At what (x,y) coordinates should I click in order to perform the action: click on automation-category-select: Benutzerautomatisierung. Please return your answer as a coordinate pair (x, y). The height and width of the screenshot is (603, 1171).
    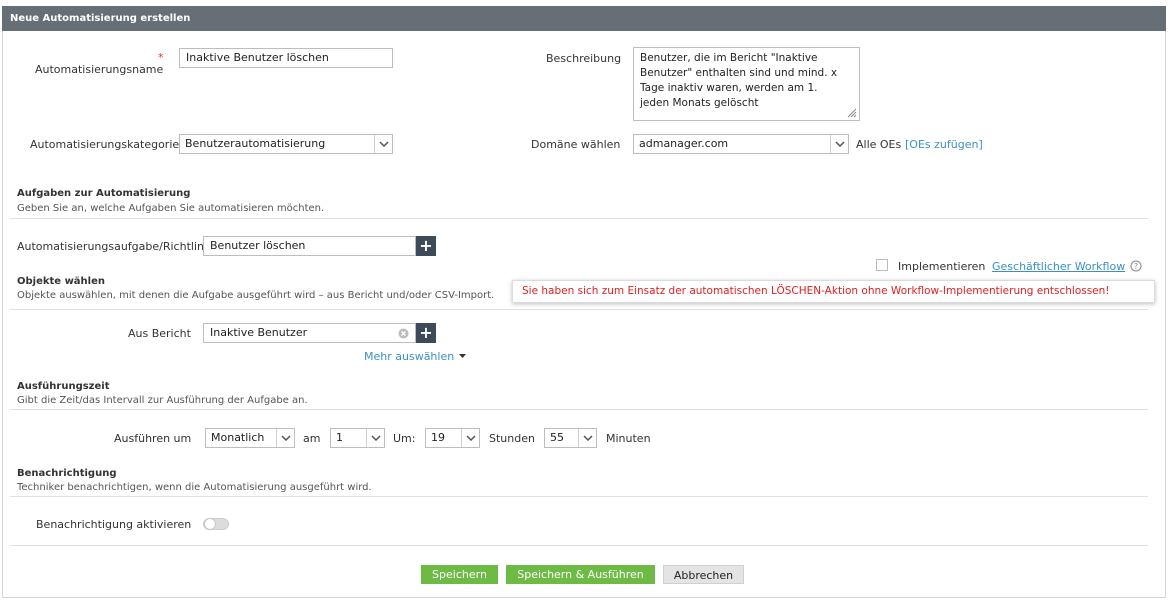
    Looking at the image, I should click on (286, 144).